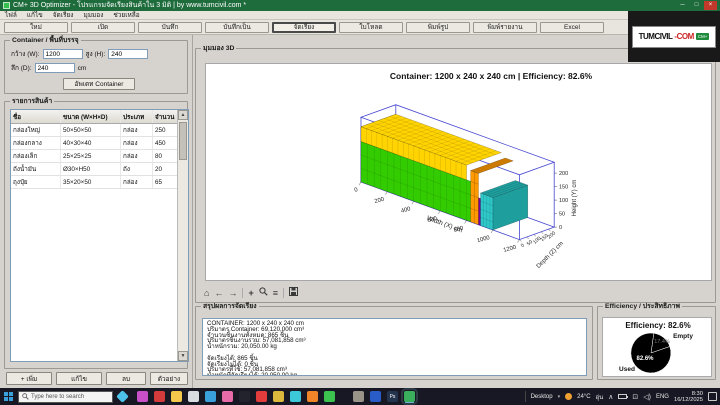 The width and height of the screenshot is (720, 405). What do you see at coordinates (712, 396) in the screenshot?
I see `notifications-icon` at bounding box center [712, 396].